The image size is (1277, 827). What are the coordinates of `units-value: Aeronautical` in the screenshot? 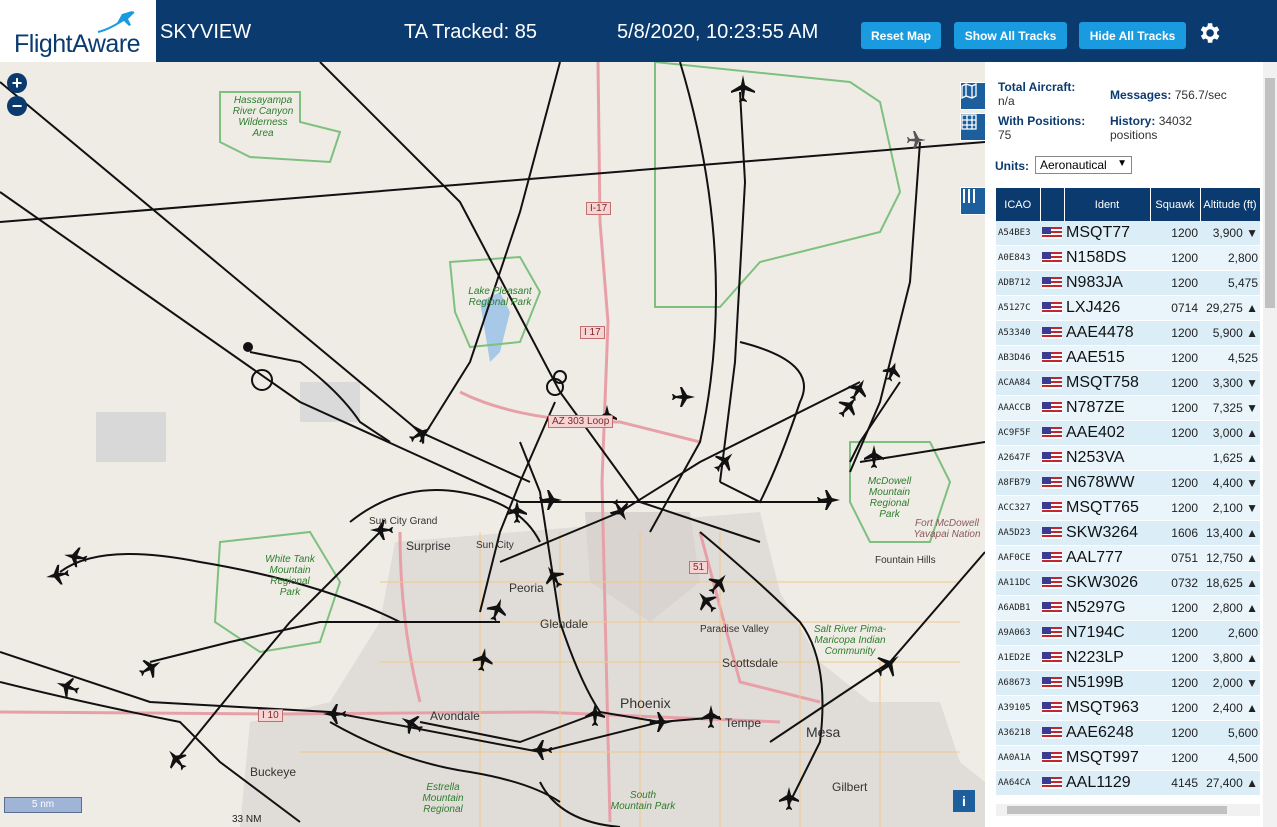 It's located at (1073, 165).